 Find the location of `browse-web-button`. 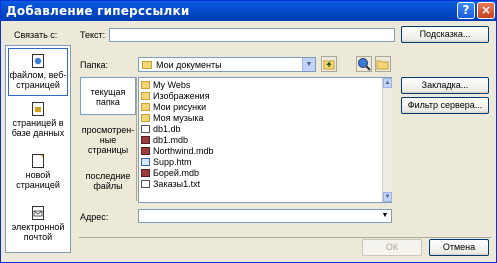

browse-web-button is located at coordinates (364, 64).